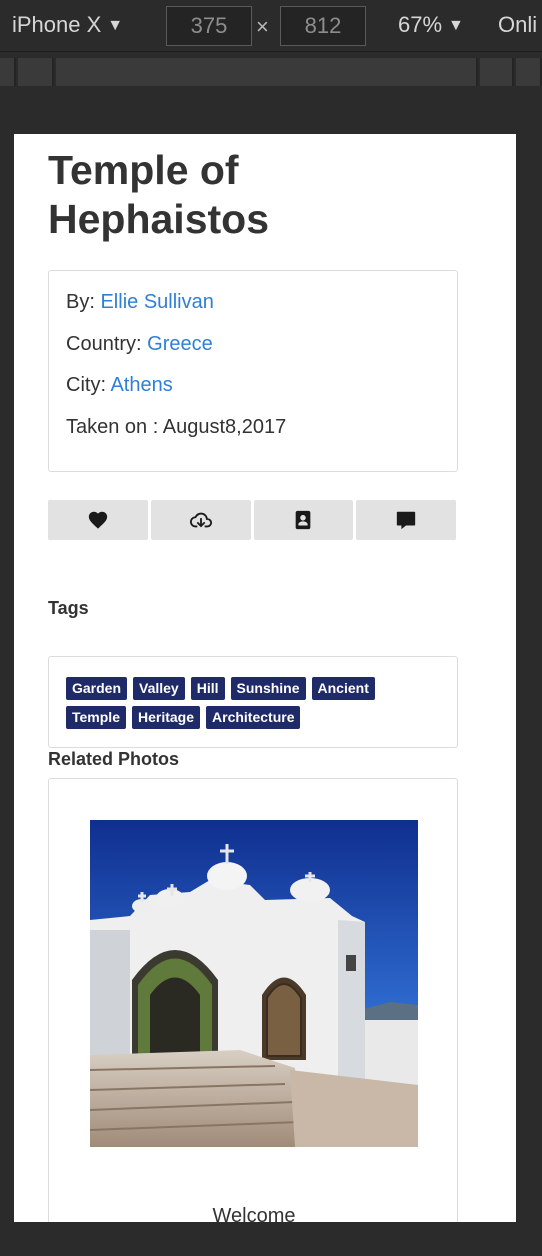 The width and height of the screenshot is (542, 1256). I want to click on network-select: Onli, so click(517, 25).